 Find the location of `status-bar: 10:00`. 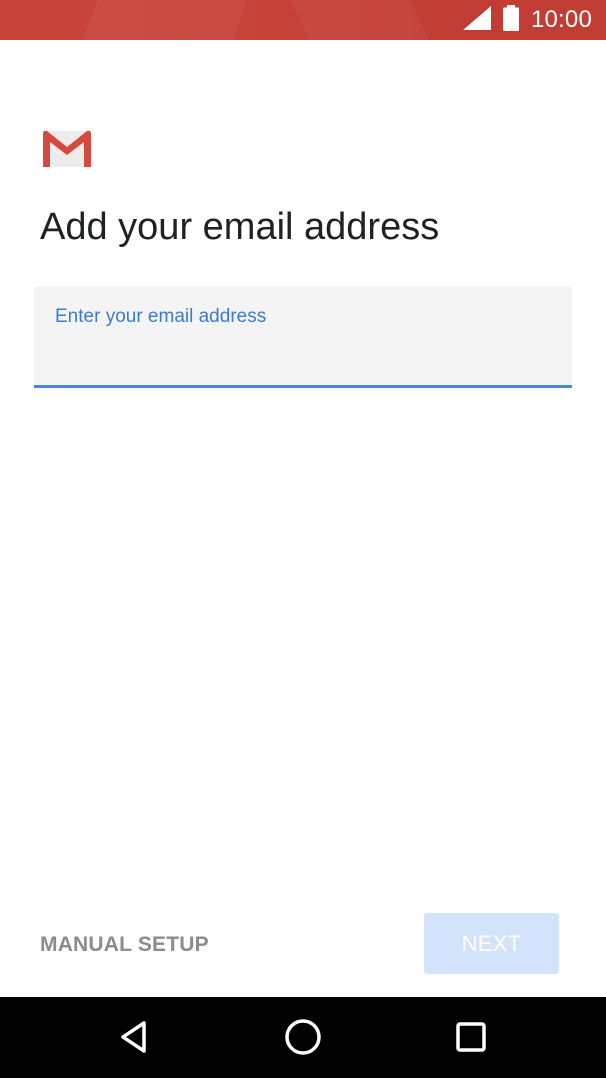

status-bar: 10:00 is located at coordinates (303, 20).